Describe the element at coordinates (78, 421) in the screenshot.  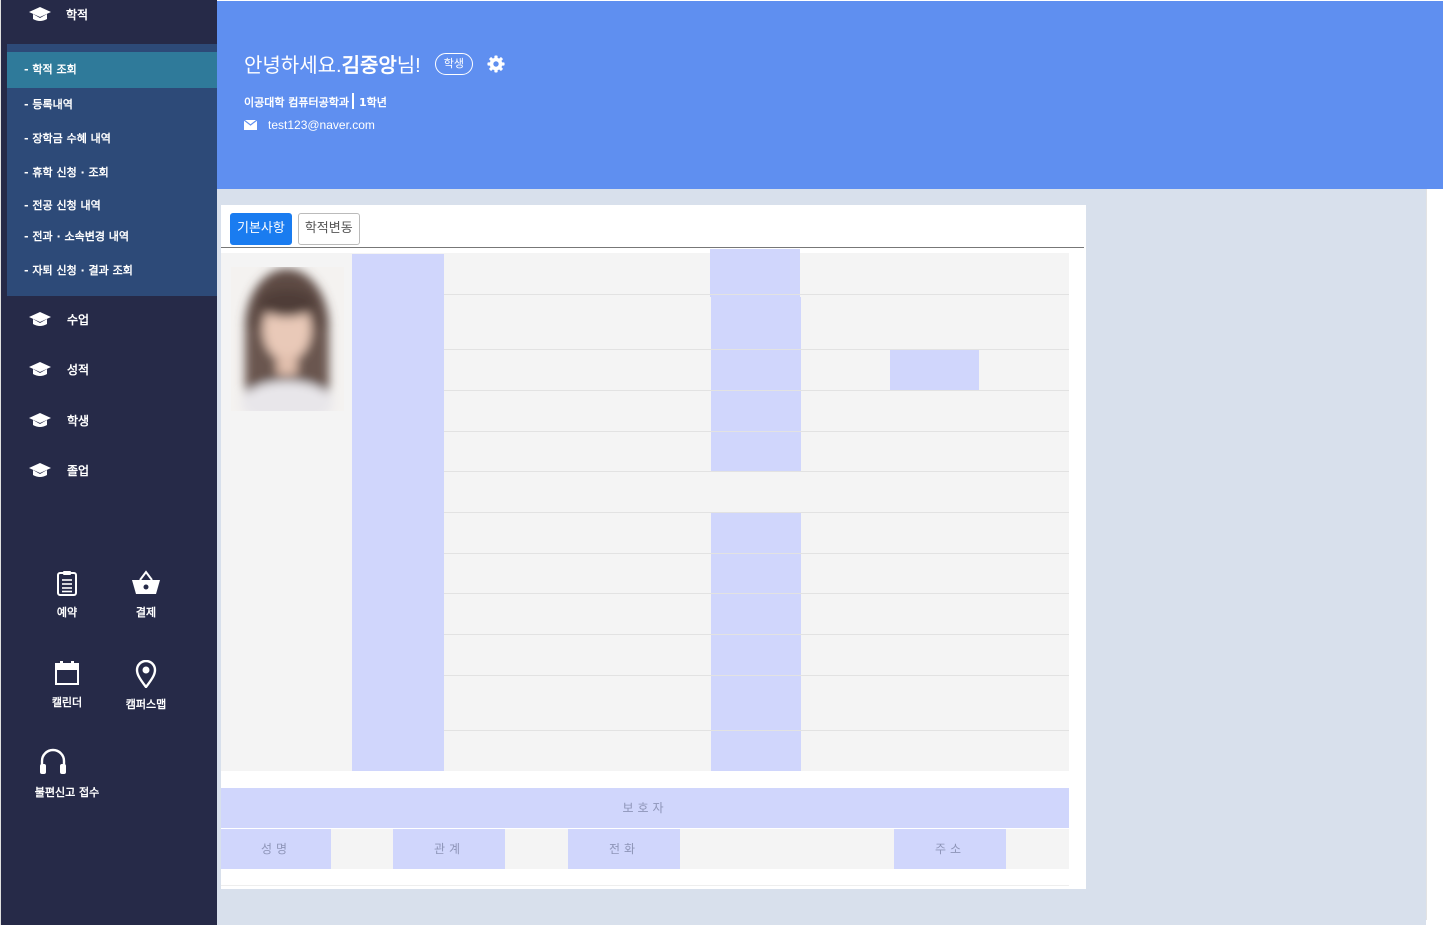
I see `sidebar-item-label: 학생` at that location.